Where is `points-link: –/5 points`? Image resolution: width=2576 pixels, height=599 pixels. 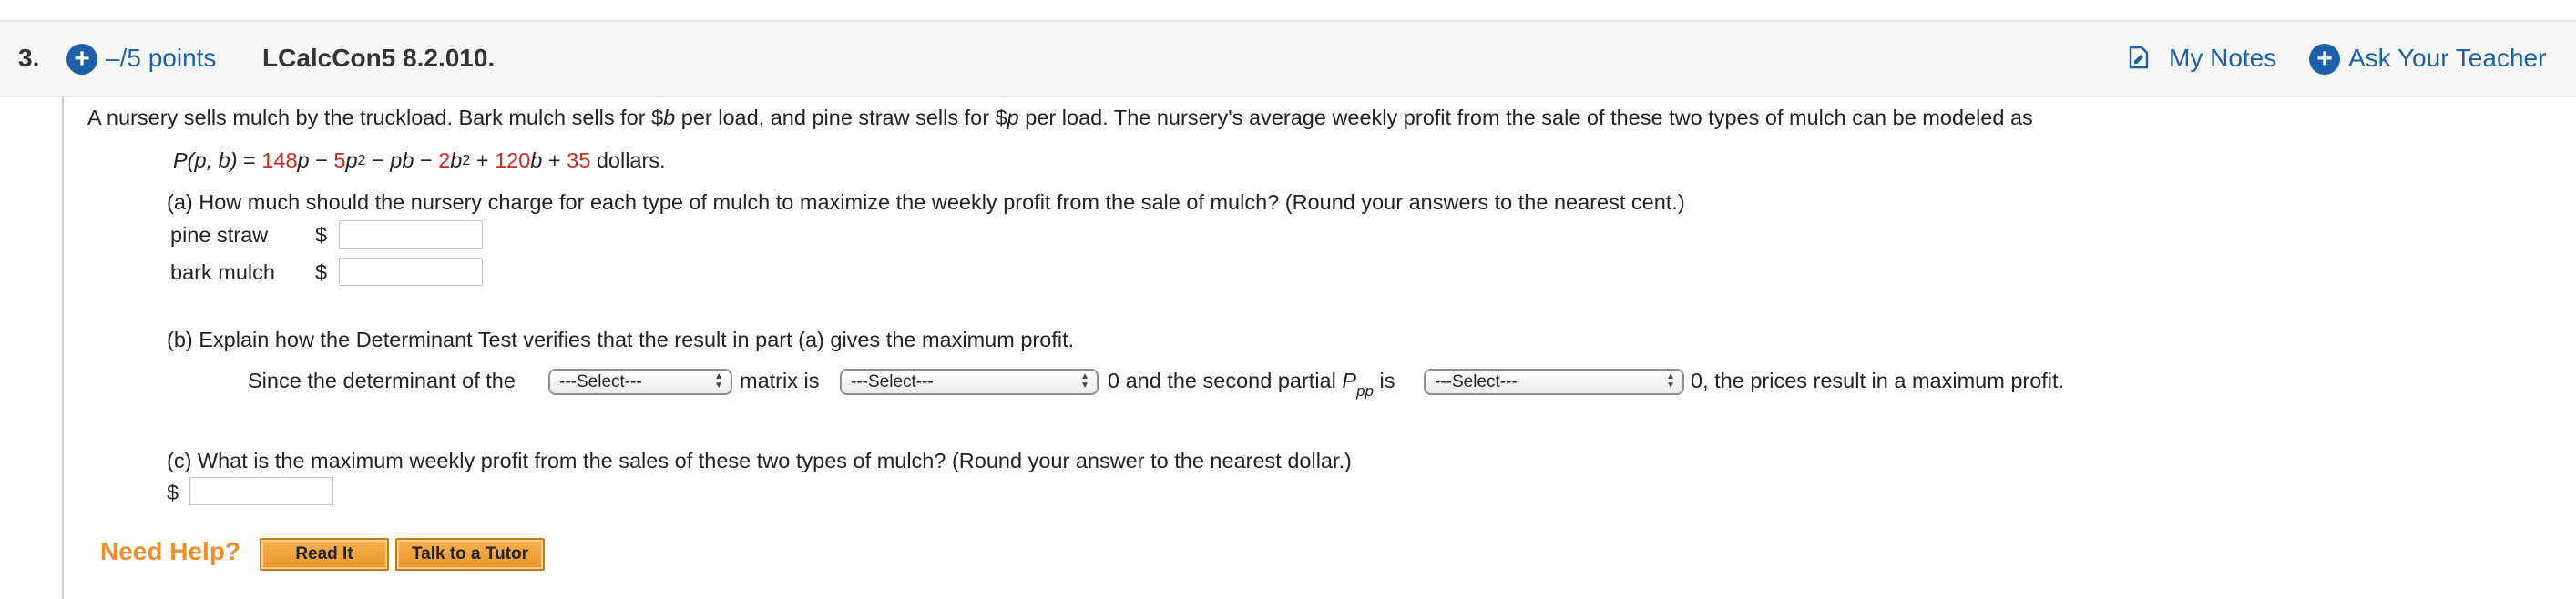 points-link: –/5 points is located at coordinates (161, 58).